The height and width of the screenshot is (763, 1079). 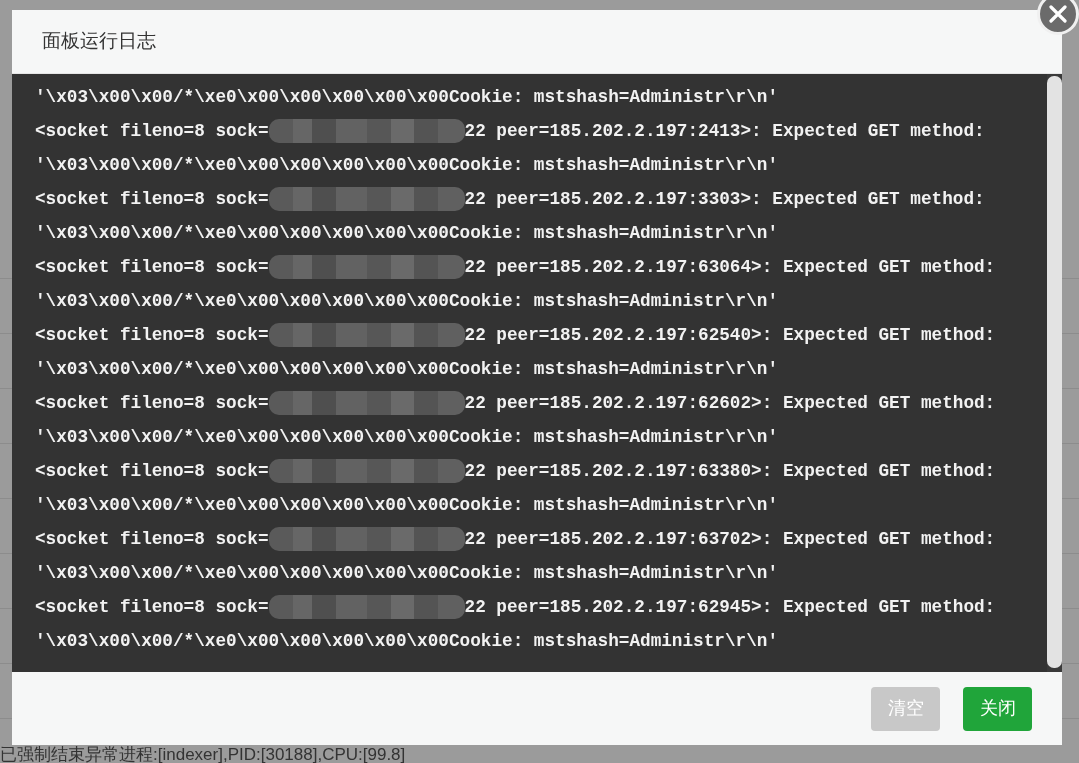 What do you see at coordinates (730, 335) in the screenshot?
I see `log-line-text: 22 peer=185.202.2.197:62540>: Expected GET method:` at bounding box center [730, 335].